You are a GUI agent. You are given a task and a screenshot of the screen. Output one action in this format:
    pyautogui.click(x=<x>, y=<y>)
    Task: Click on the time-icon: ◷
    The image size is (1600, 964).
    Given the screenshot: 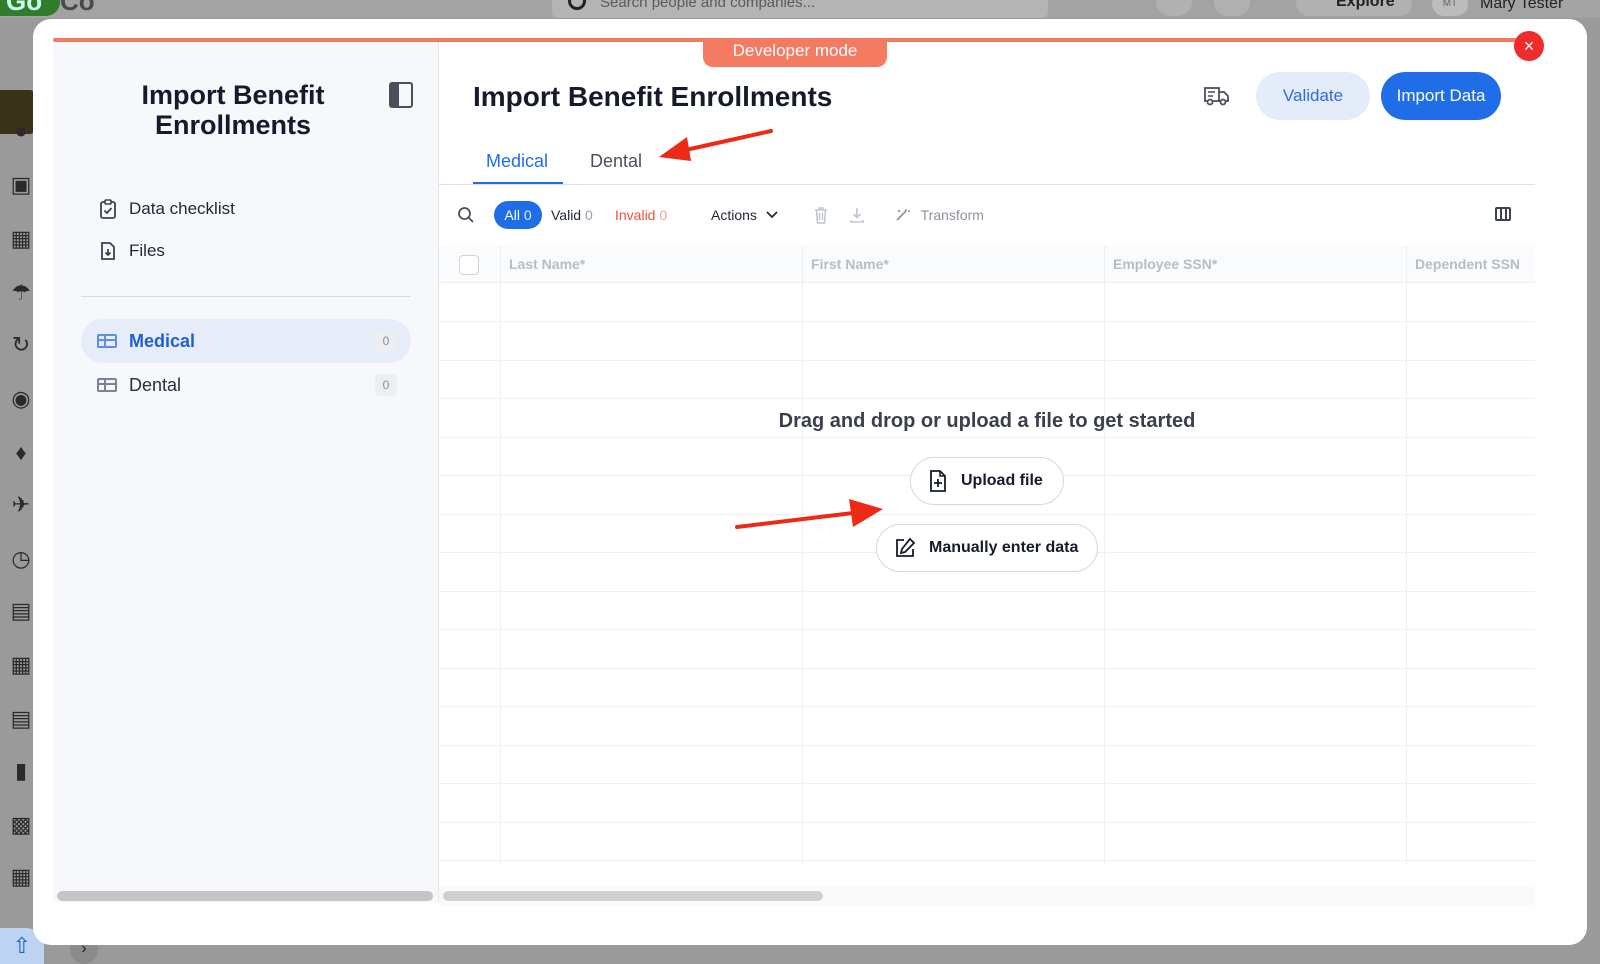 What is the action you would take?
    pyautogui.click(x=21, y=558)
    